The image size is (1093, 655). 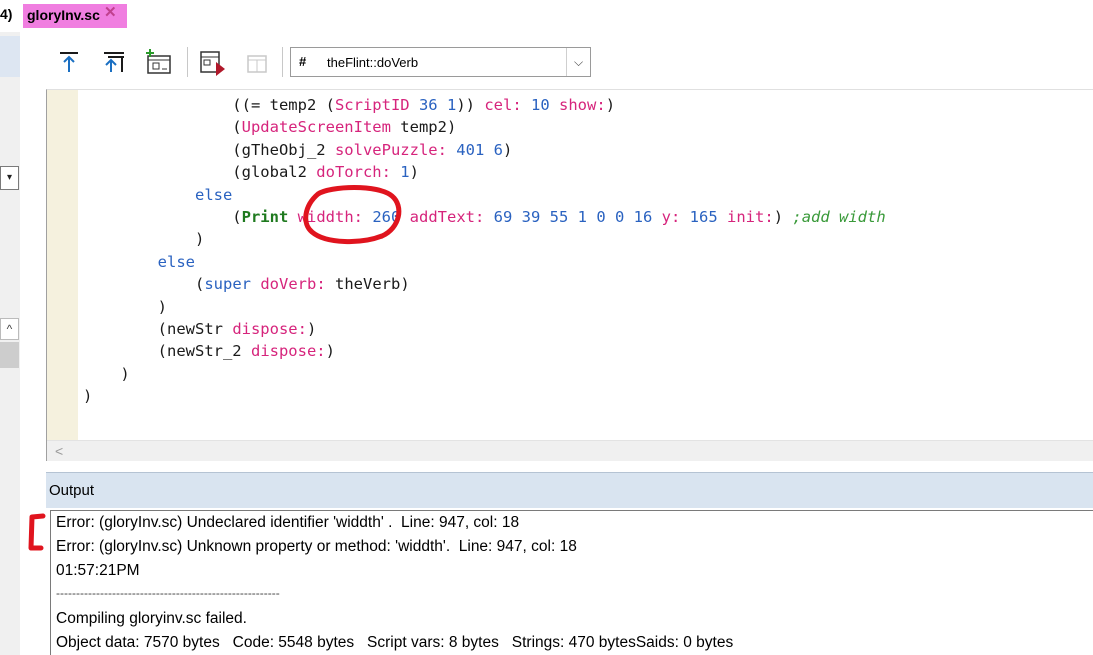 What do you see at coordinates (703, 216) in the screenshot?
I see `code-token: 165` at bounding box center [703, 216].